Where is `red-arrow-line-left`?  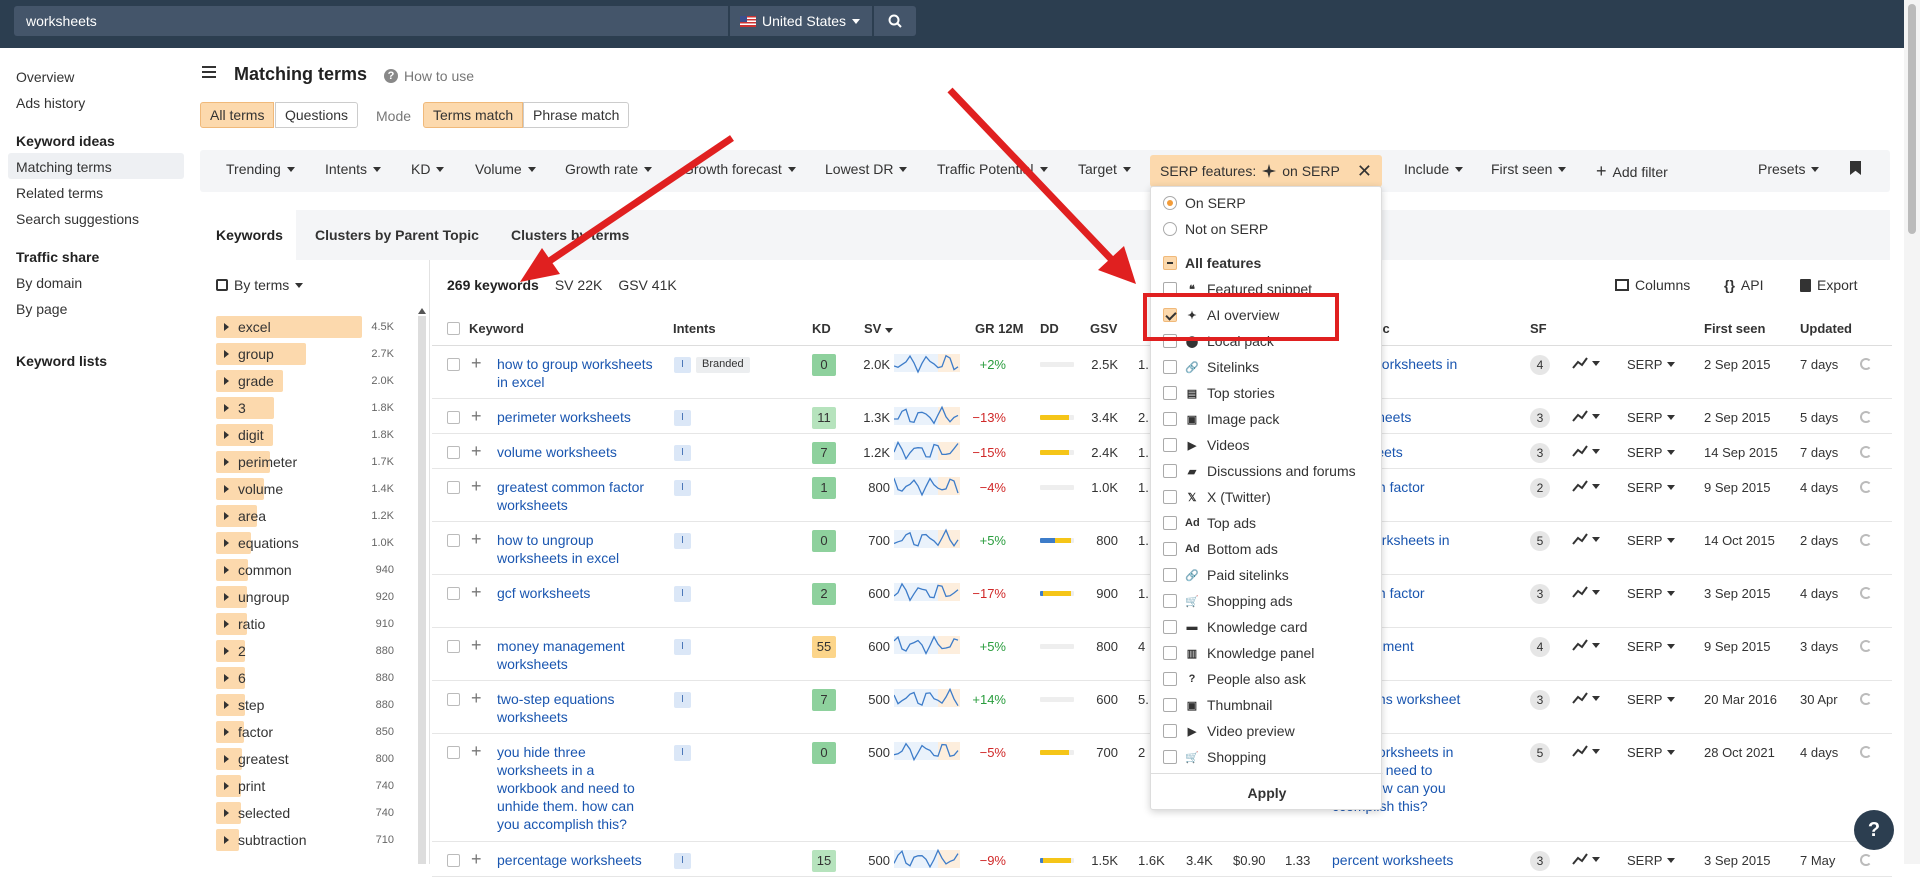
red-arrow-line-left is located at coordinates (640, 200).